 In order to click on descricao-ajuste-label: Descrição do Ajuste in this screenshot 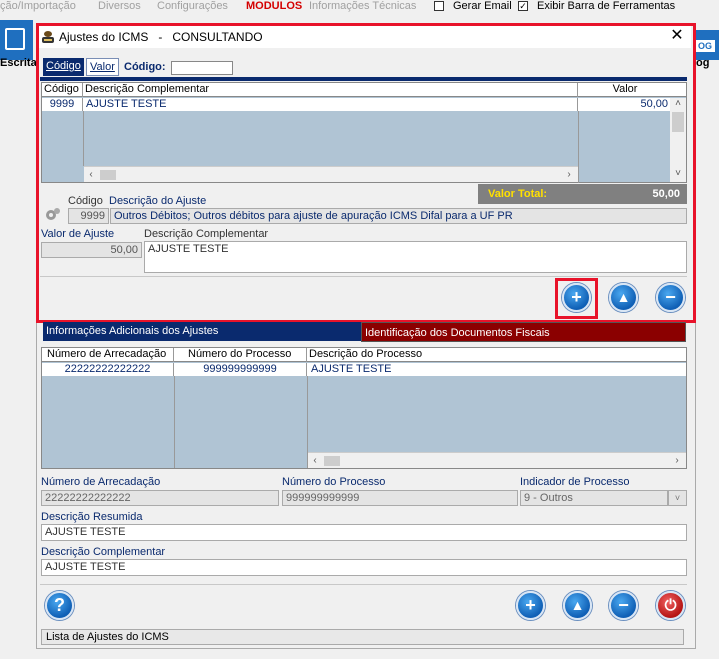, I will do `click(158, 201)`.